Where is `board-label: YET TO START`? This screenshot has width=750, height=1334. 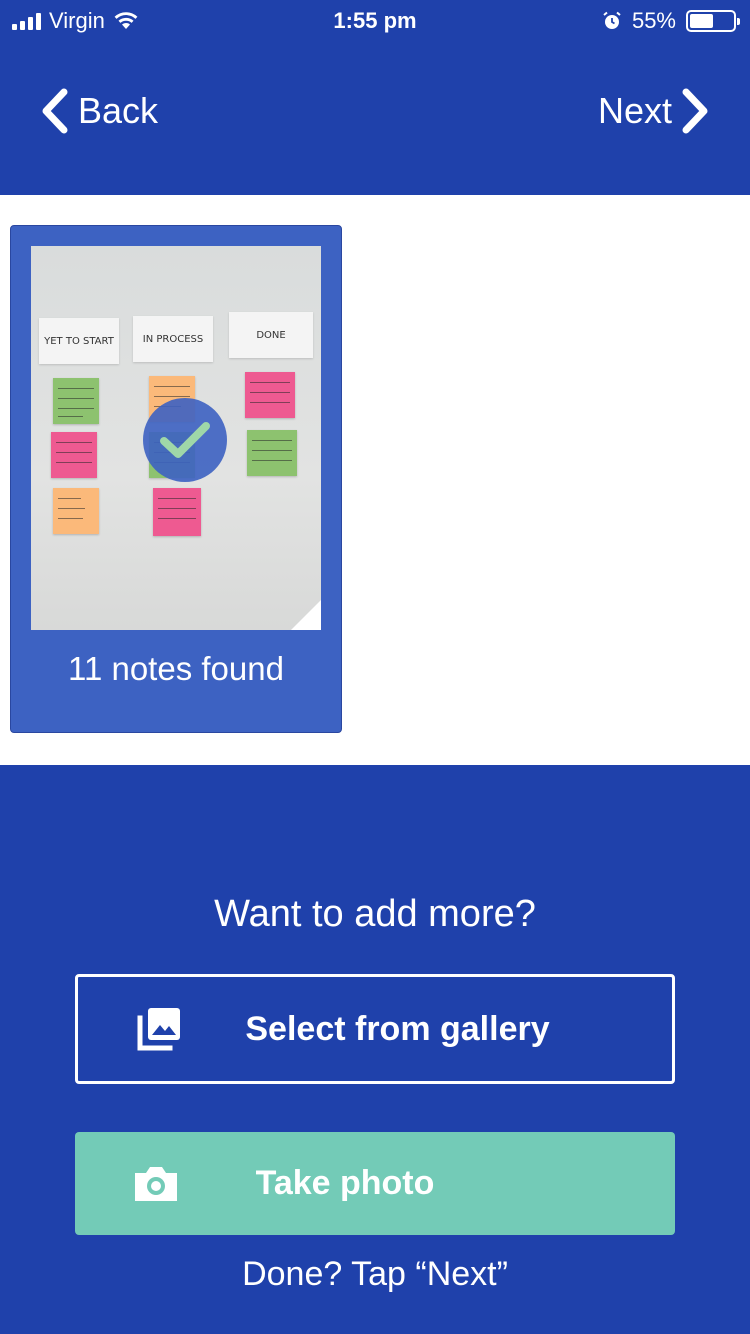 board-label: YET TO START is located at coordinates (79, 341).